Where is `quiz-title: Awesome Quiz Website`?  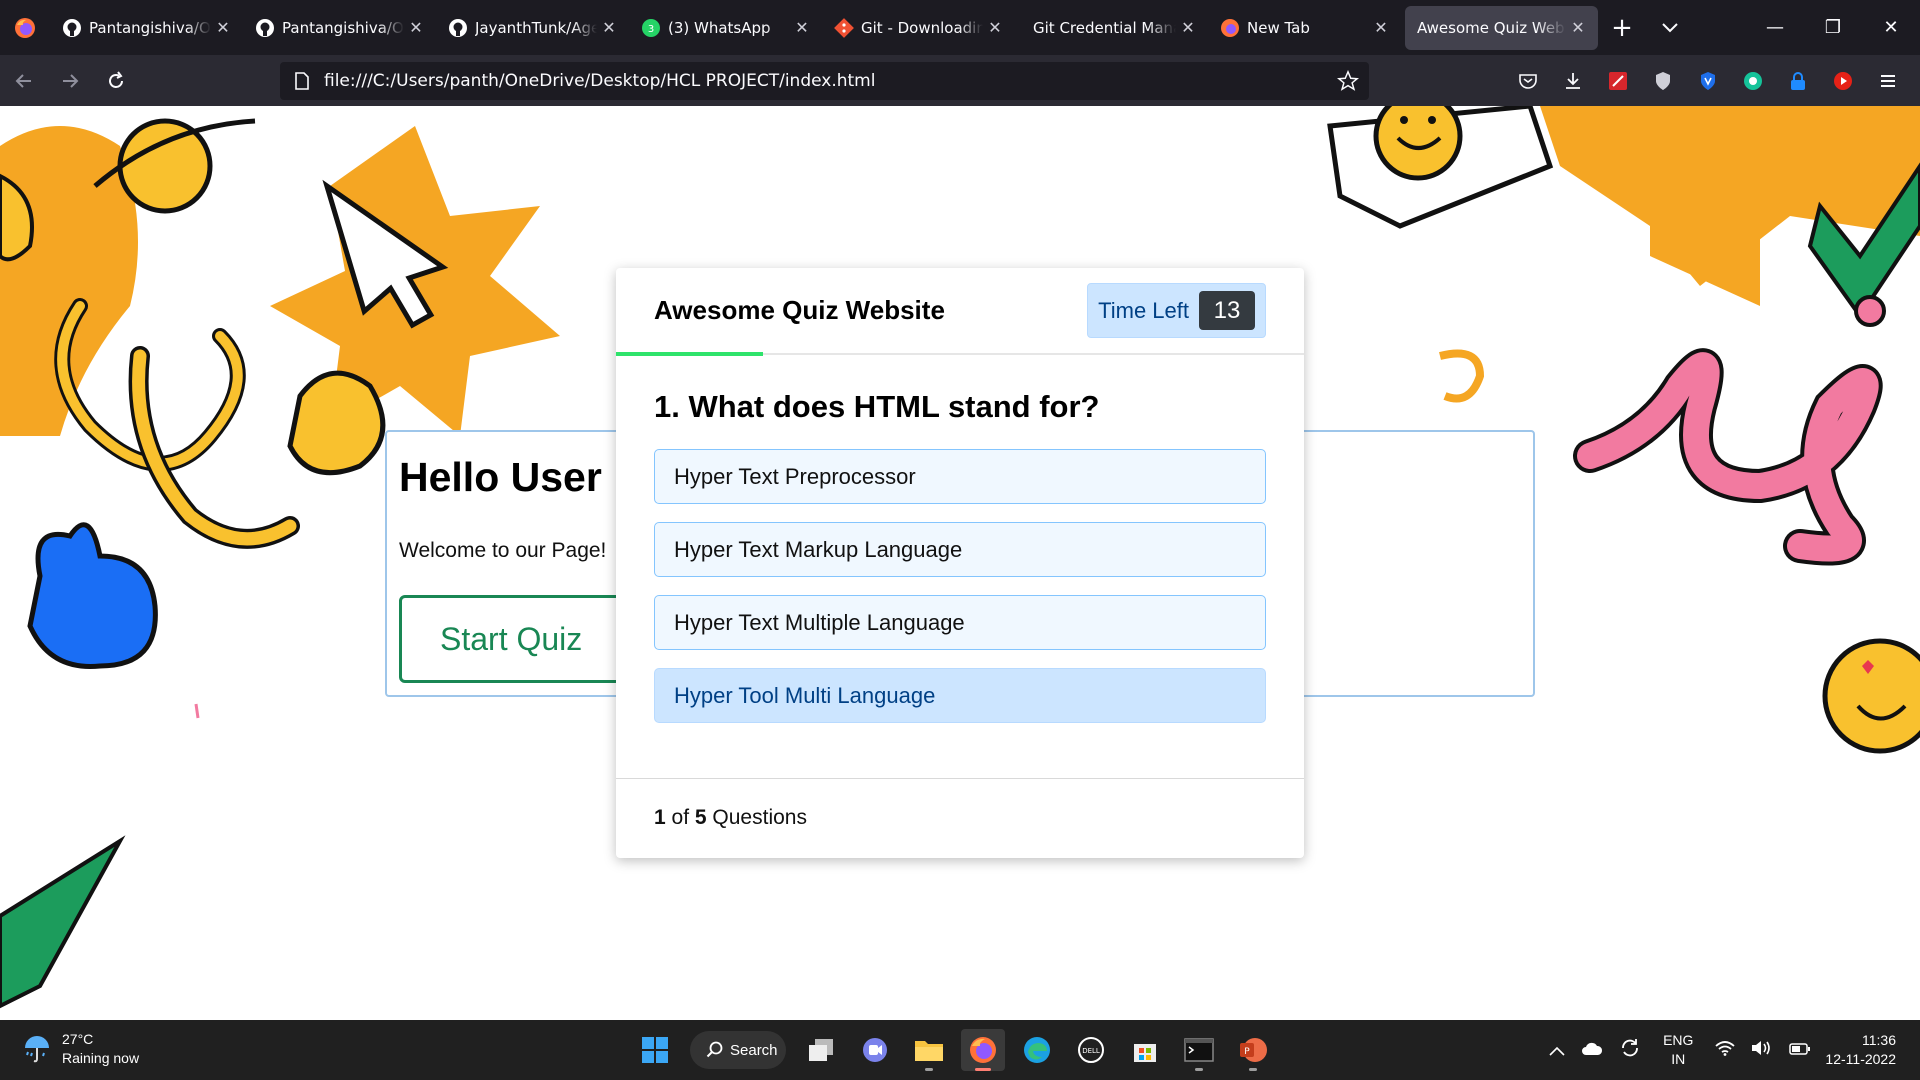
quiz-title: Awesome Quiz Website is located at coordinates (799, 310).